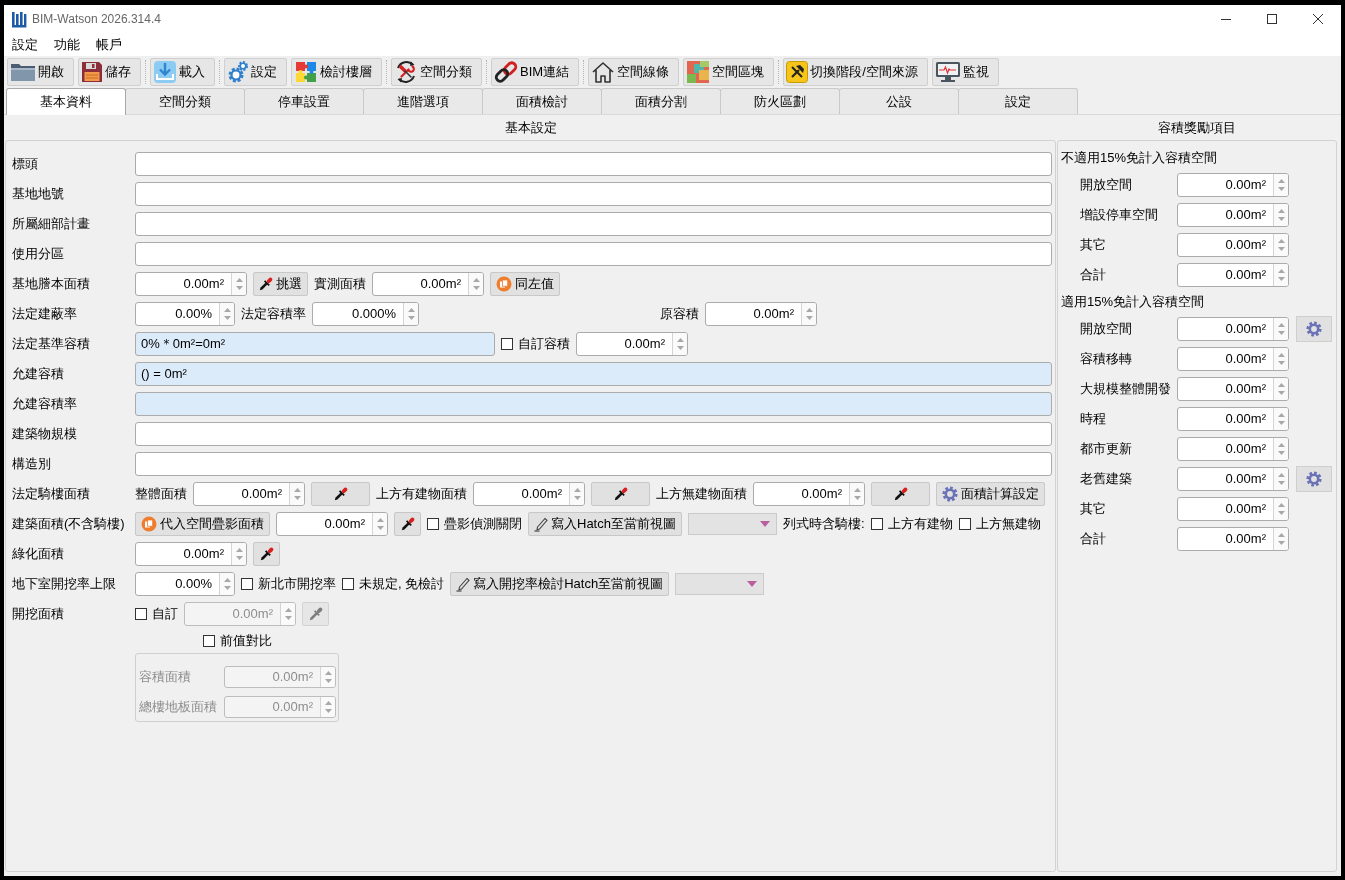 The image size is (1345, 880). What do you see at coordinates (780, 101) in the screenshot?
I see `tab: 防火區劃` at bounding box center [780, 101].